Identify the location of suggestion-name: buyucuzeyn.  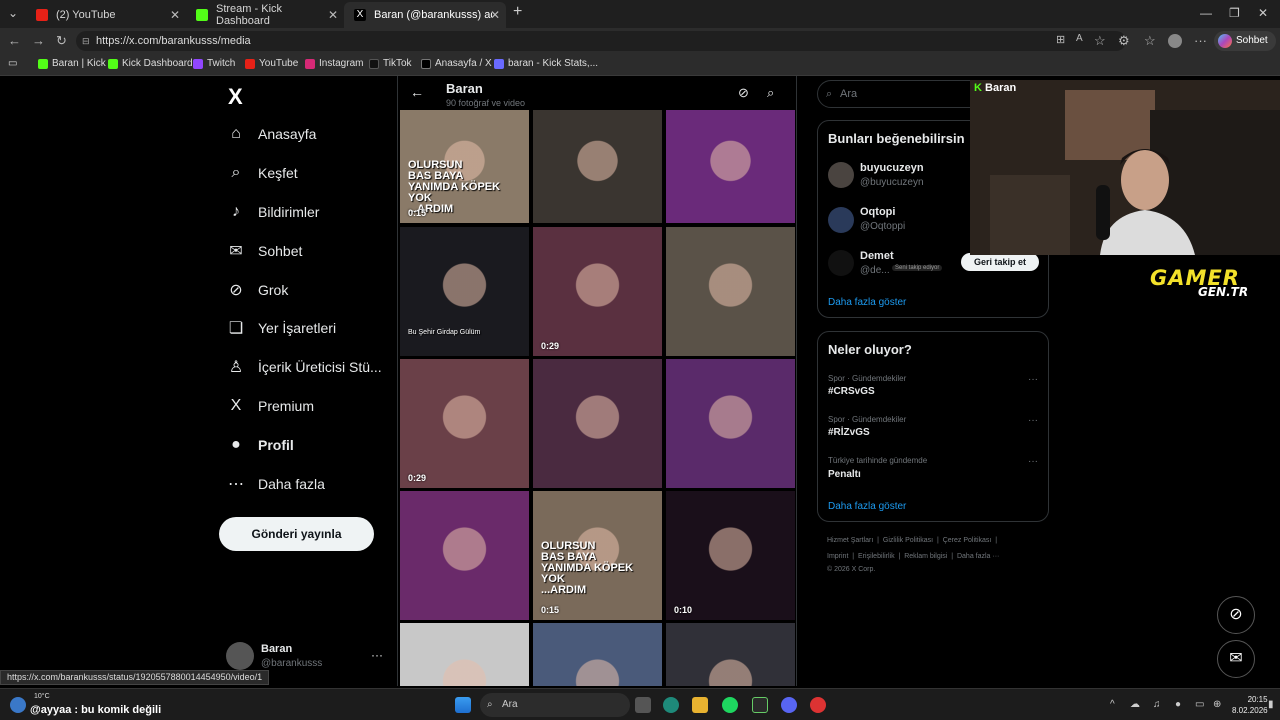
(892, 168).